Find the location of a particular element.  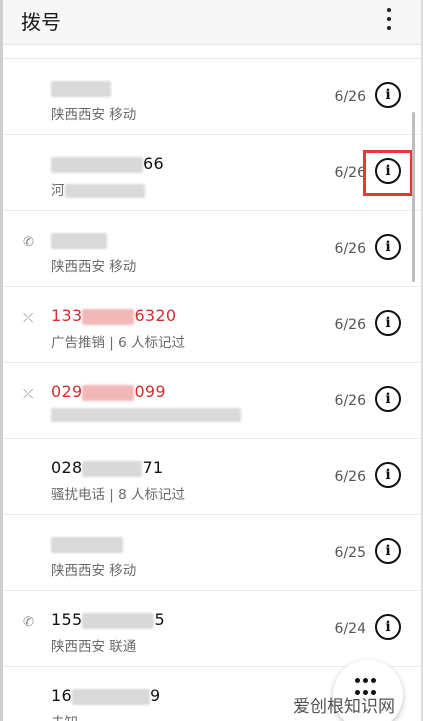

caller-tag: 广告推销 | 6 人标记过 is located at coordinates (118, 343).